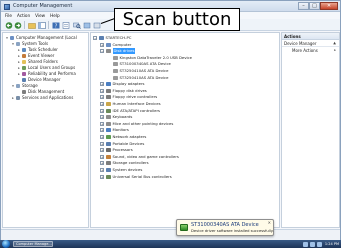  I want to click on balloon-close-icon: ✕, so click(269, 223).